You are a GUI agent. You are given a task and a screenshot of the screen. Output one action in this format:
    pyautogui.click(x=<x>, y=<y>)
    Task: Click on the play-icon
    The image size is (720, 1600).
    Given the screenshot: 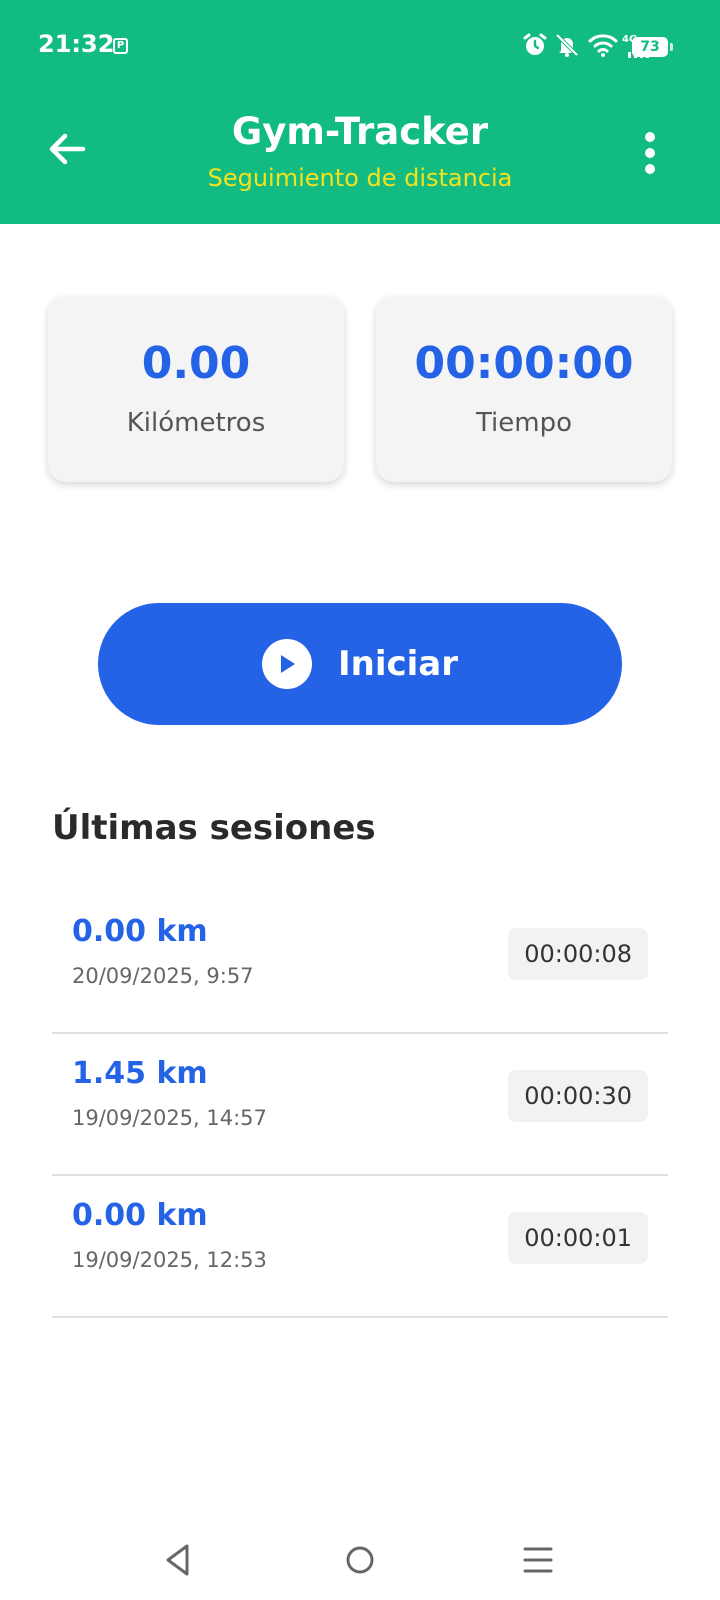 What is the action you would take?
    pyautogui.click(x=286, y=664)
    